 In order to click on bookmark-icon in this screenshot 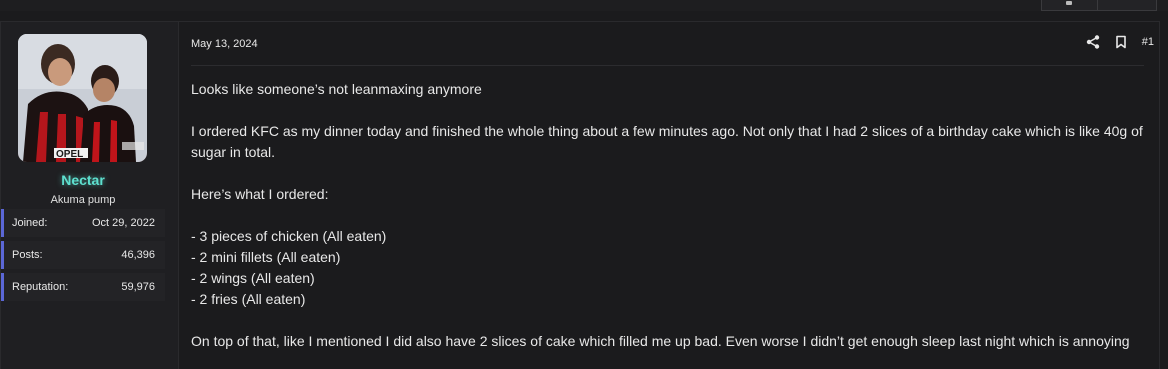, I will do `click(1121, 42)`.